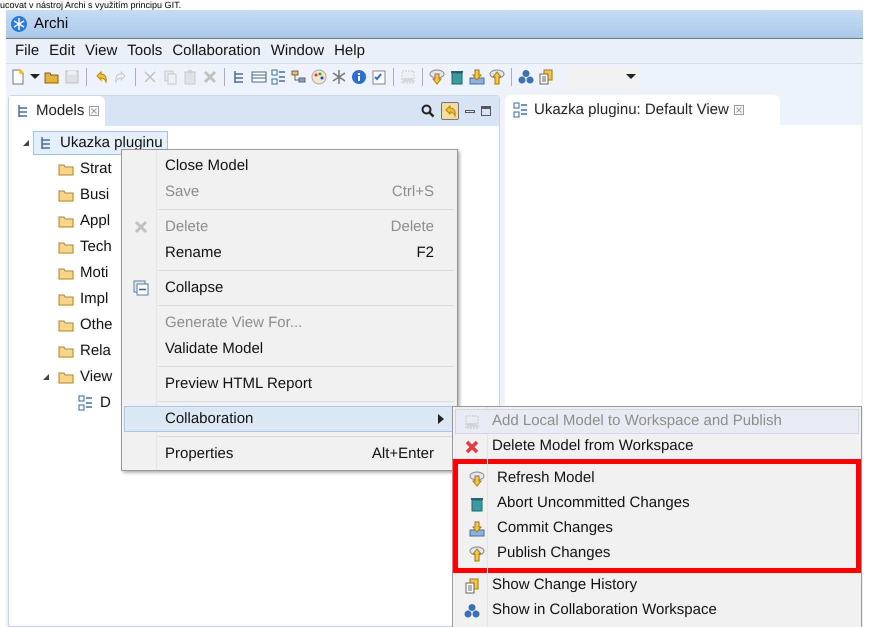 The image size is (869, 627). What do you see at coordinates (85, 247) in the screenshot?
I see `tree-item: Tech` at bounding box center [85, 247].